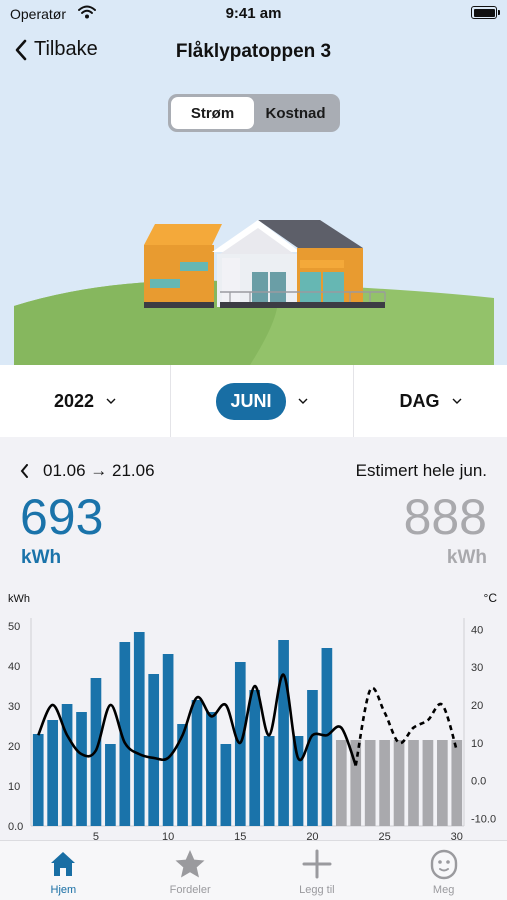 The image size is (507, 900). I want to click on view-toggle: Strøm Kostnad, so click(254, 113).